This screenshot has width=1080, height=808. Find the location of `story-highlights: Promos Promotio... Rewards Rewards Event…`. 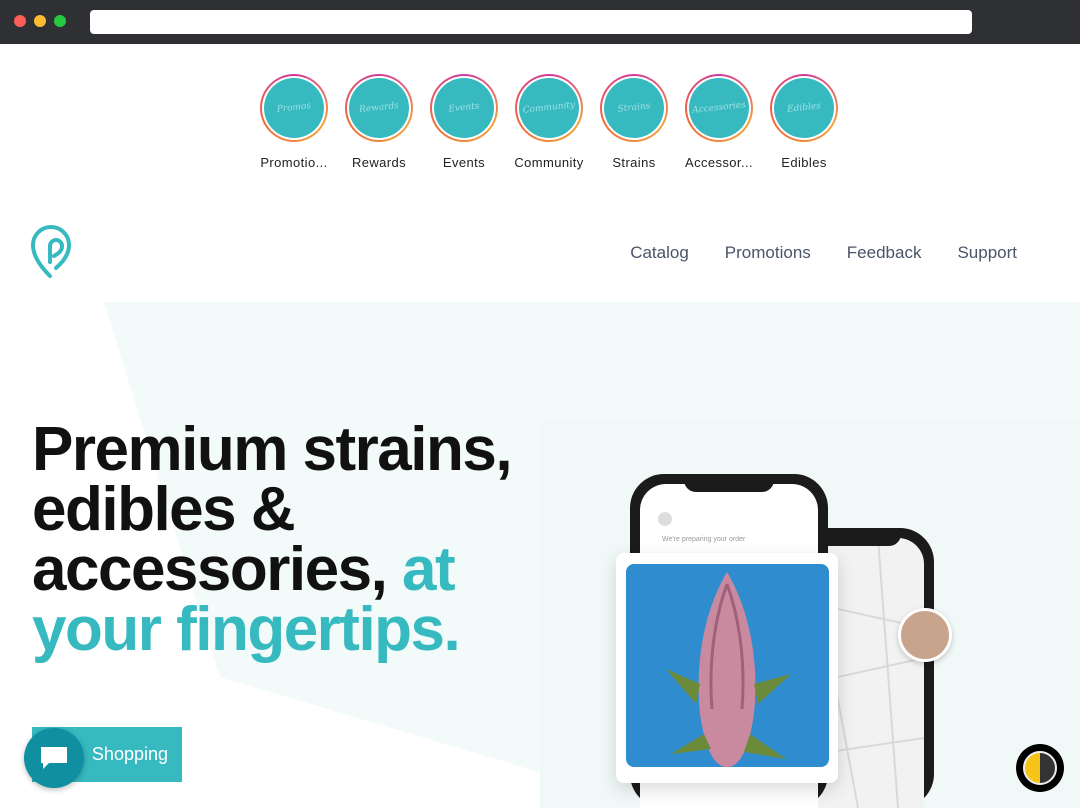

story-highlights: Promos Promotio... Rewards Rewards Event… is located at coordinates (547, 124).